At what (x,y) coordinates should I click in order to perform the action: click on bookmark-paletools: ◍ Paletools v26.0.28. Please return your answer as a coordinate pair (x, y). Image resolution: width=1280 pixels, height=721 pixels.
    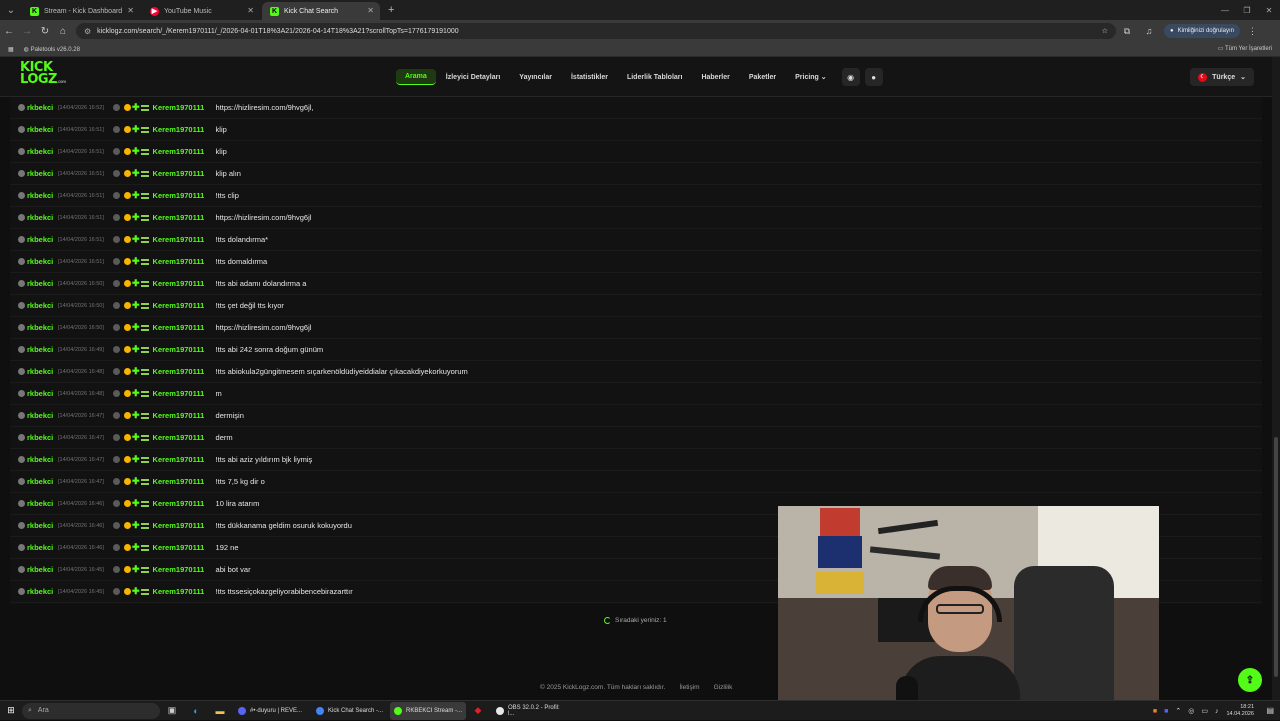
    Looking at the image, I should click on (52, 49).